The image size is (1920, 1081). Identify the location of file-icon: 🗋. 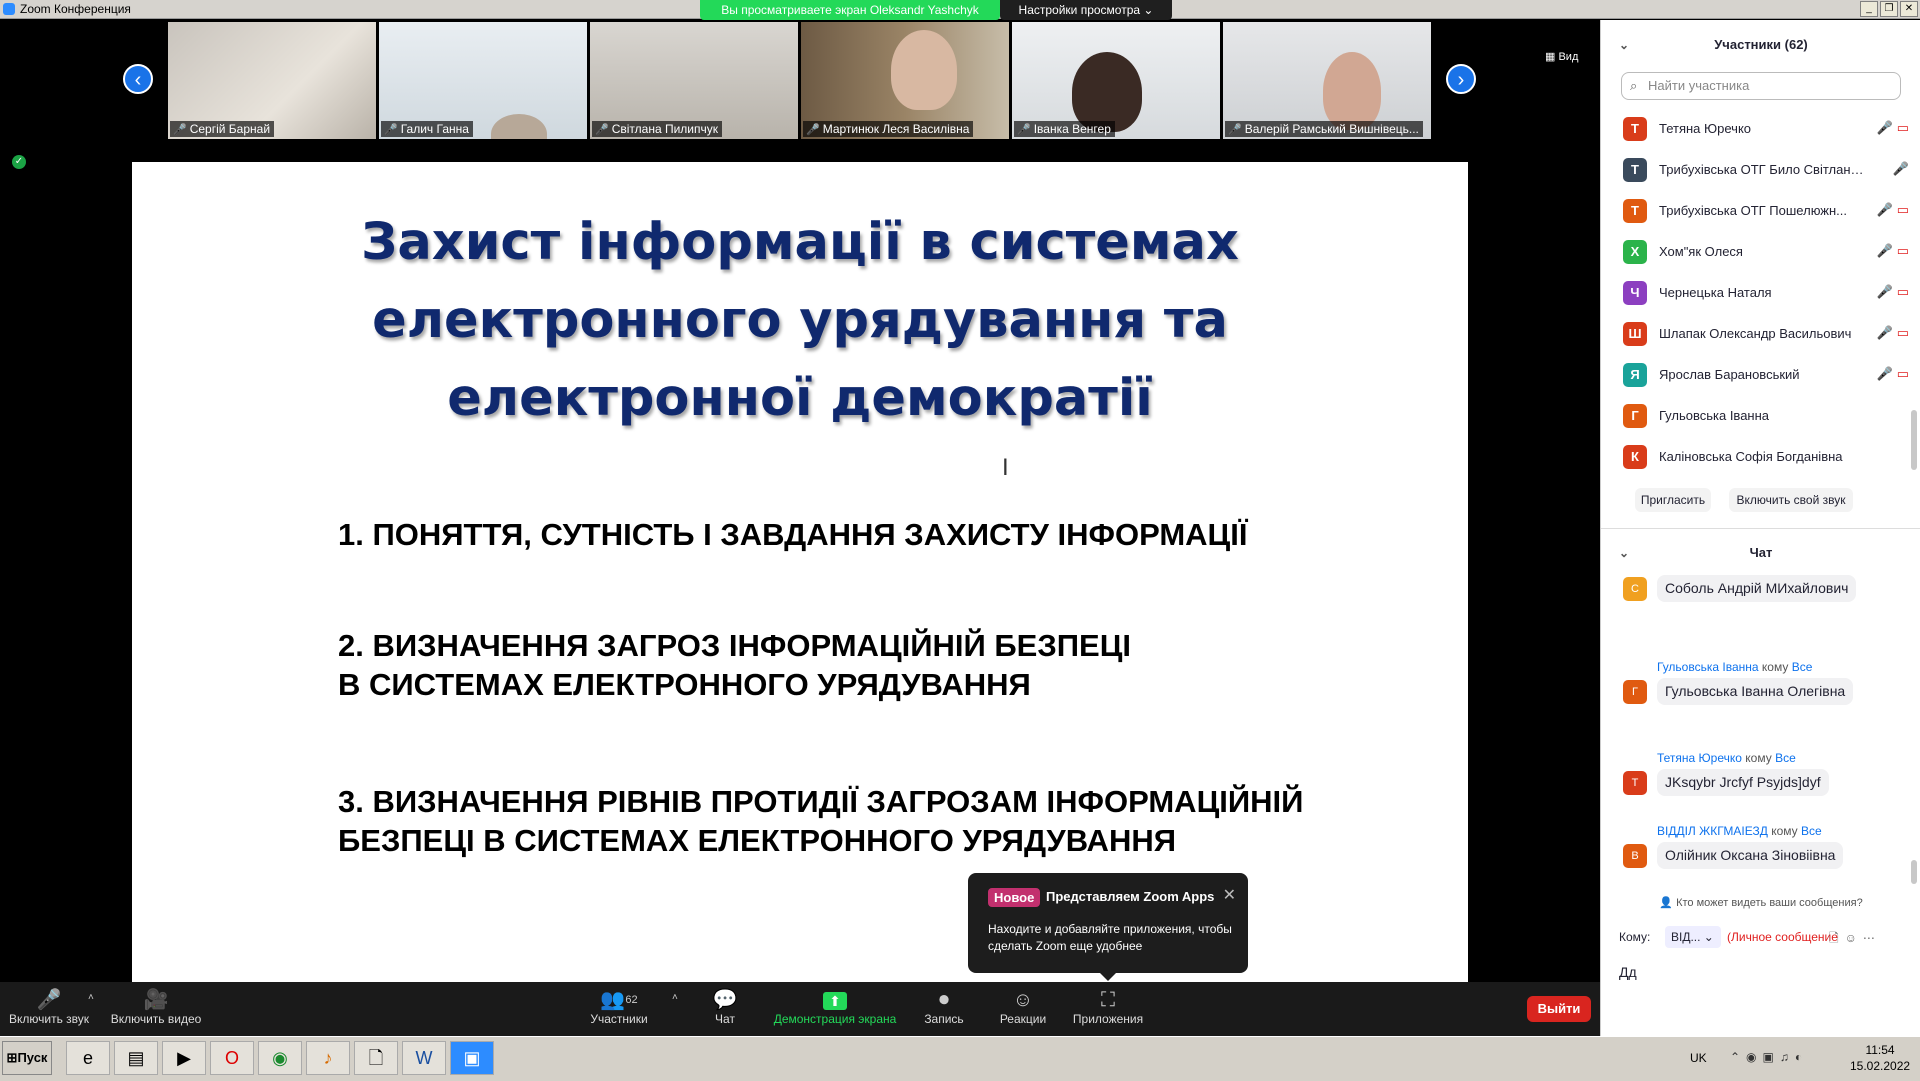
(1837, 938).